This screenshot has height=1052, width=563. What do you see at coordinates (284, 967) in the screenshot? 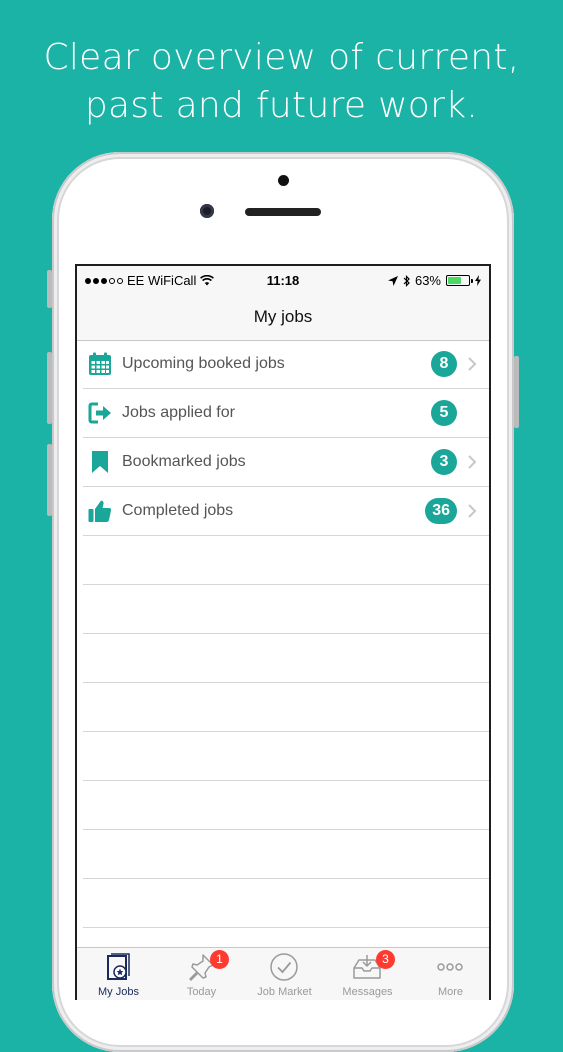
I see `check-circle-icon` at bounding box center [284, 967].